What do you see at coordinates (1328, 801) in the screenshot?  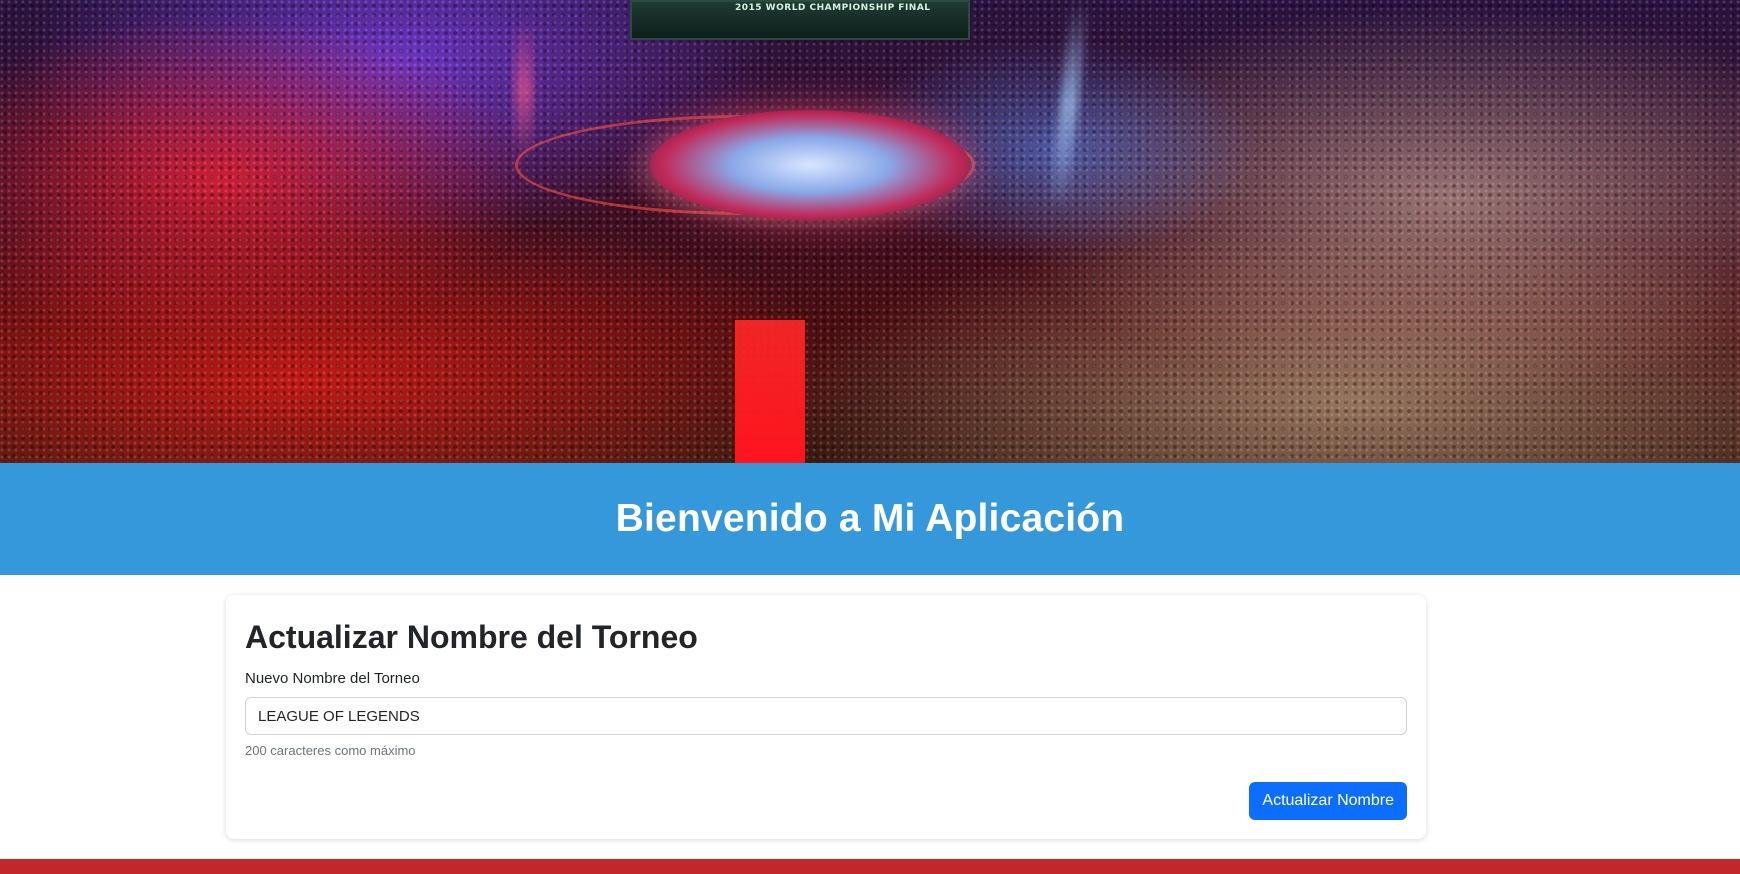 I see `update-name-button: Actualizar Nombre` at bounding box center [1328, 801].